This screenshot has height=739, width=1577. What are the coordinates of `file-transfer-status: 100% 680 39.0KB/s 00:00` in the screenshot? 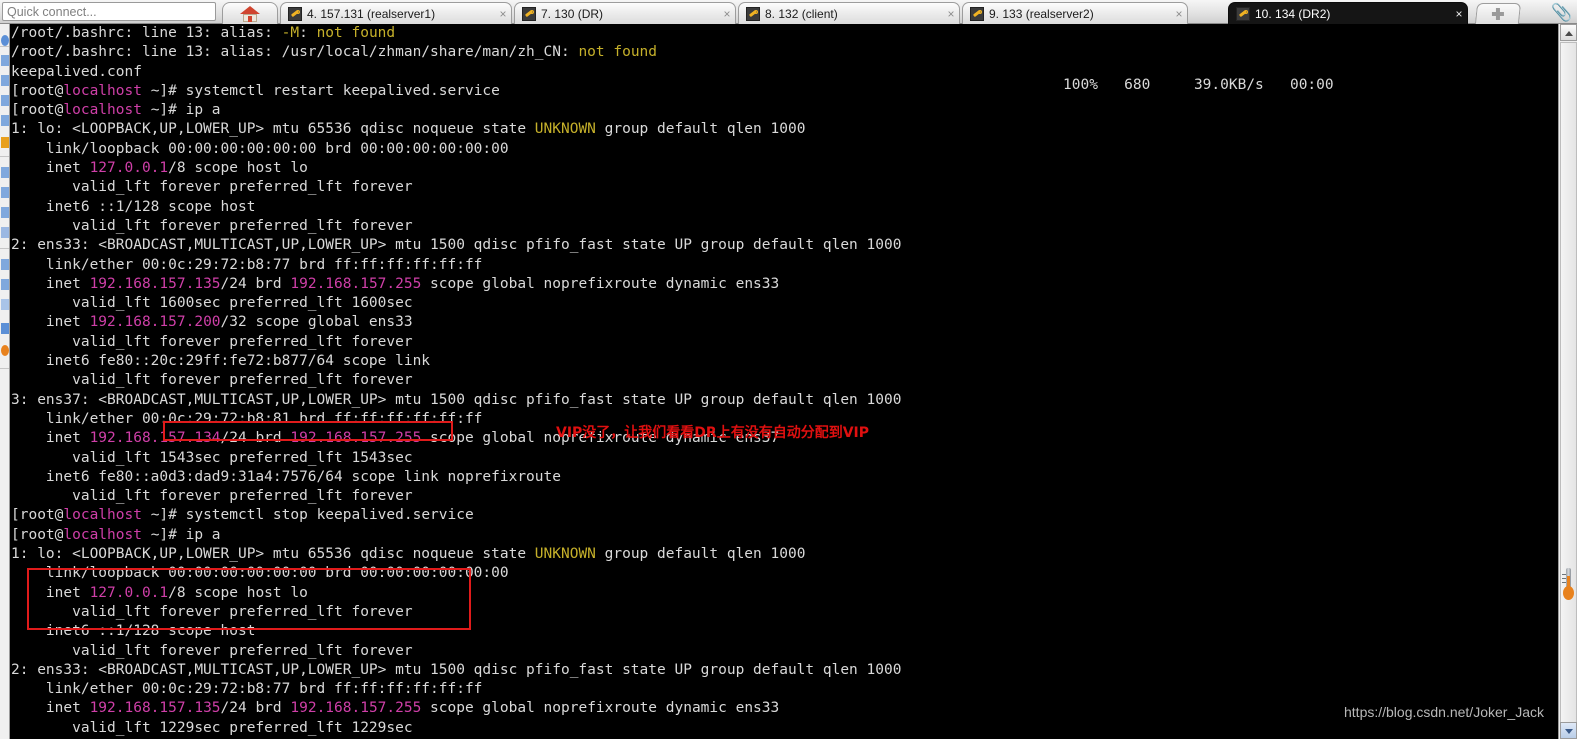 It's located at (1198, 85).